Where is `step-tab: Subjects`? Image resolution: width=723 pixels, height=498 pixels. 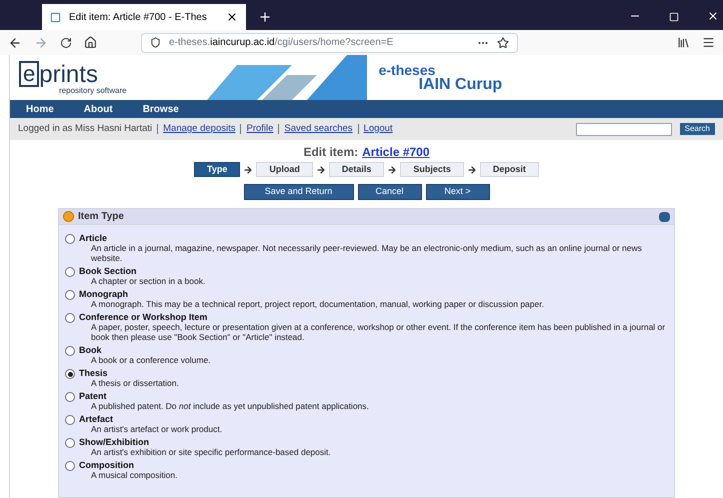
step-tab: Subjects is located at coordinates (432, 169).